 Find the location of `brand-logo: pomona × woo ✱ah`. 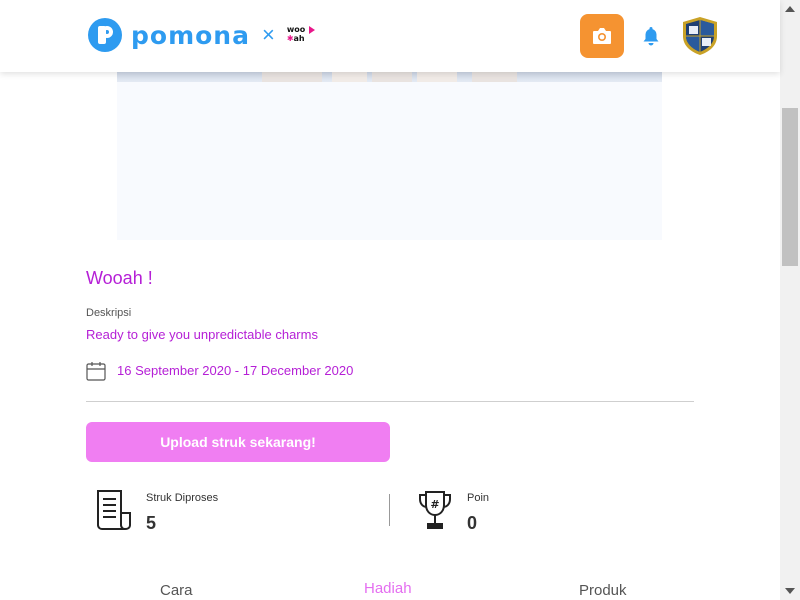

brand-logo: pomona × woo ✱ah is located at coordinates (202, 35).